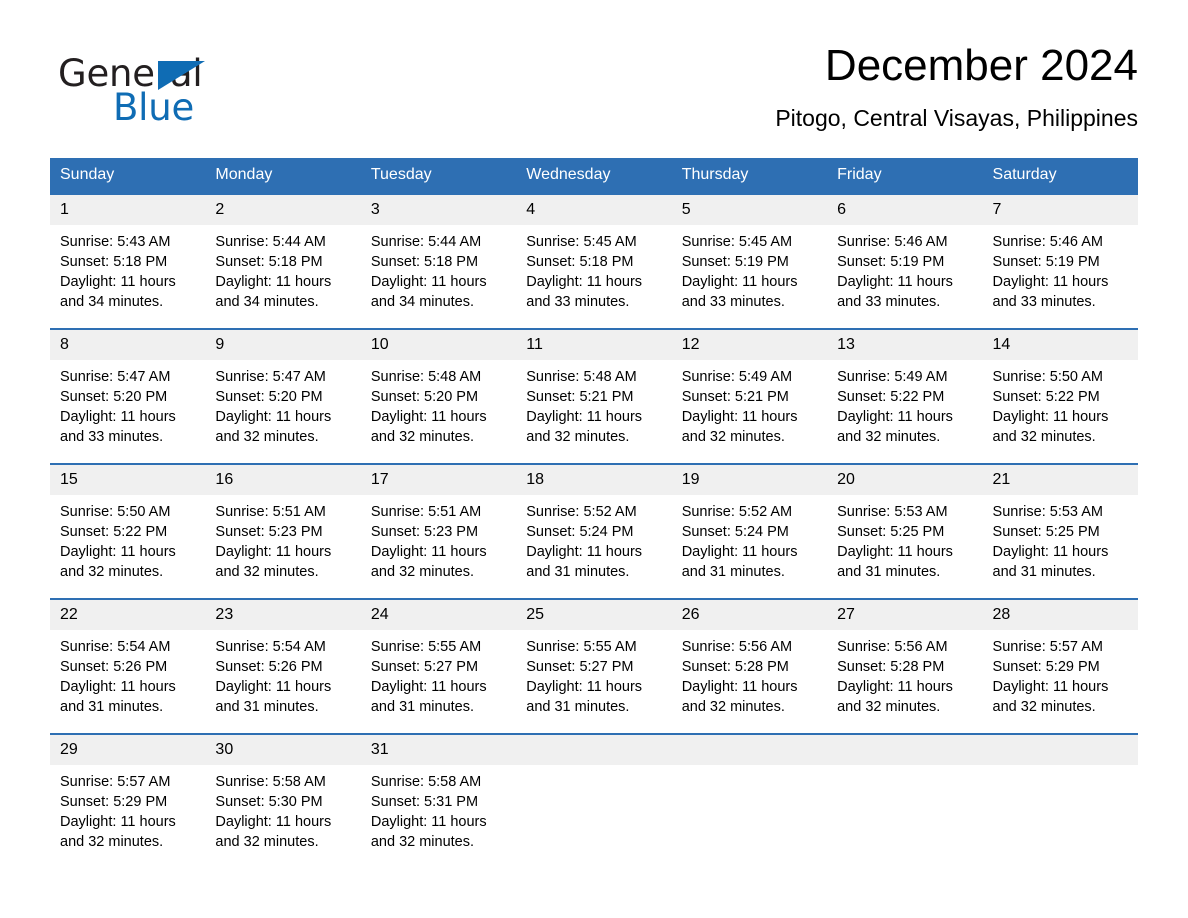  Describe the element at coordinates (269, 667) in the screenshot. I see `sunset-text: Sunset: 5:26 PM` at that location.